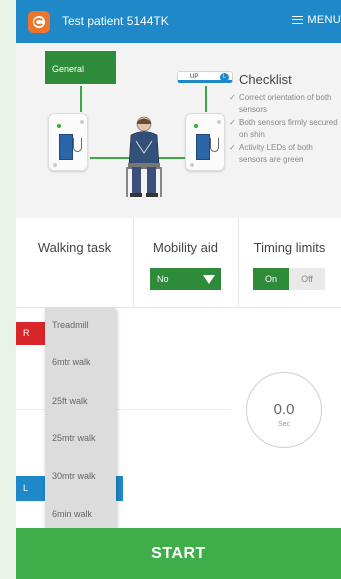 The width and height of the screenshot is (341, 579). I want to click on mobility-aid-select: No, so click(185, 279).